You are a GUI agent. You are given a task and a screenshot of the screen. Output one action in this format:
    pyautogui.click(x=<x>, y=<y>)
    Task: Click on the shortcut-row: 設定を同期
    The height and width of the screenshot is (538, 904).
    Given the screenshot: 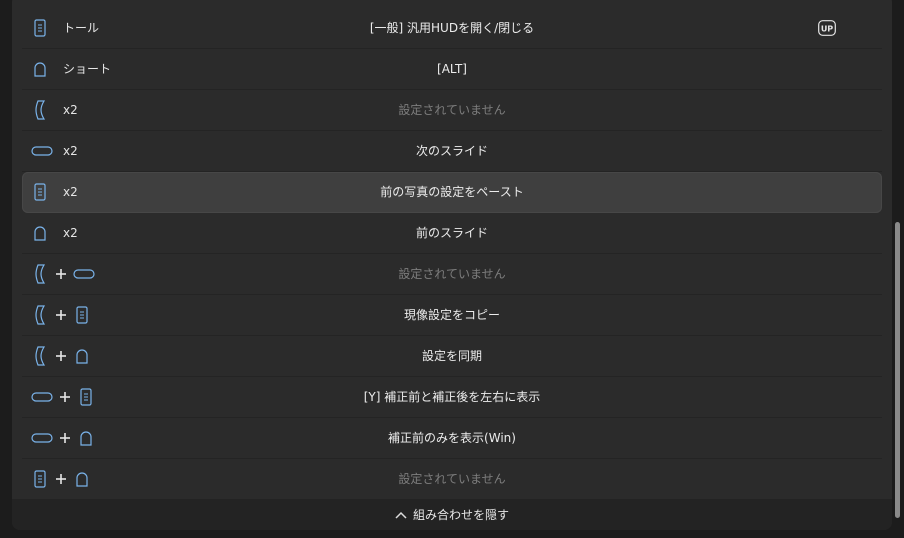 What is the action you would take?
    pyautogui.click(x=452, y=356)
    